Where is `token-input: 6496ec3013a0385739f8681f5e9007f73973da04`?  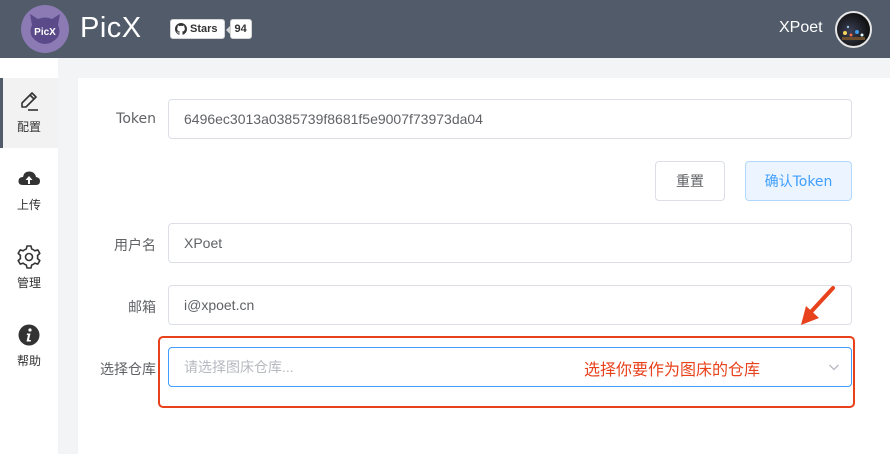
token-input: 6496ec3013a0385739f8681f5e9007f73973da04 is located at coordinates (510, 119).